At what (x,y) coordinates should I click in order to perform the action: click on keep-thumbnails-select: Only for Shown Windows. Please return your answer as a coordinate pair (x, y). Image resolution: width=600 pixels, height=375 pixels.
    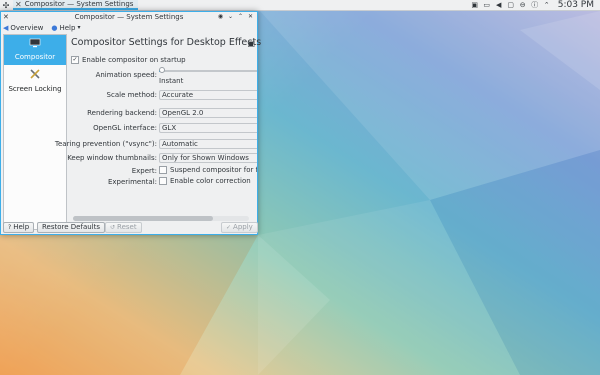
    Looking at the image, I should click on (208, 158).